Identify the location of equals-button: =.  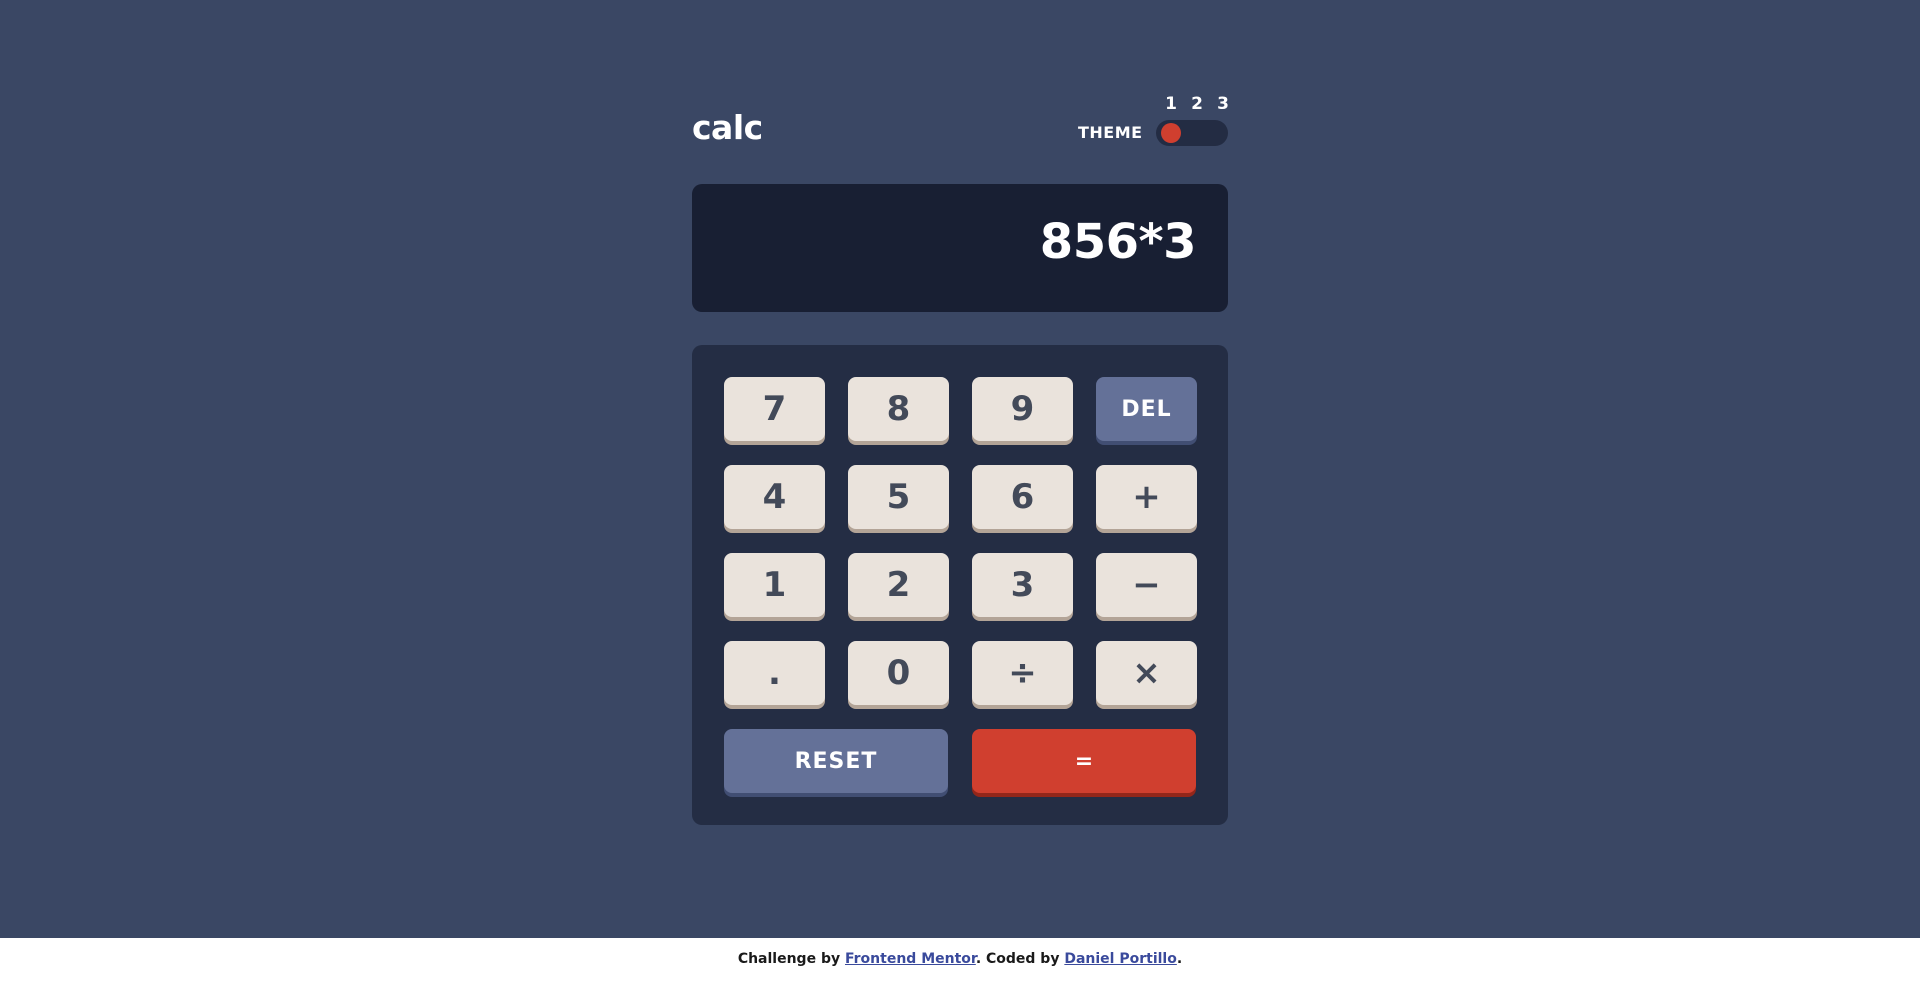
(1084, 761).